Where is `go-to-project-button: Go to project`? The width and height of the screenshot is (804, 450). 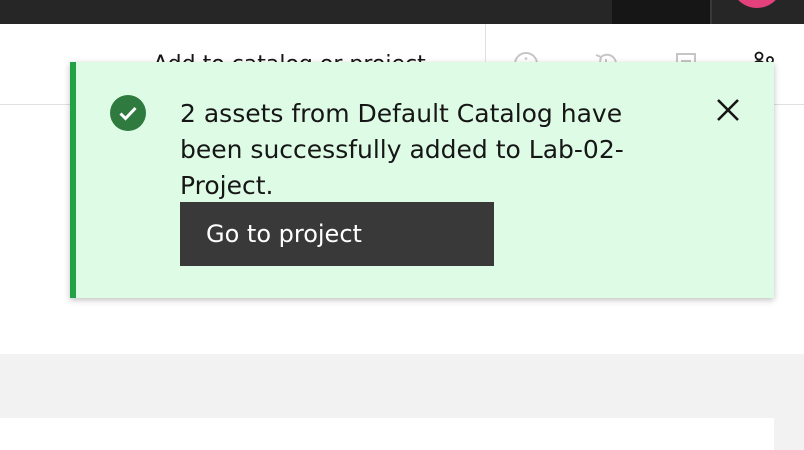
go-to-project-button: Go to project is located at coordinates (337, 234).